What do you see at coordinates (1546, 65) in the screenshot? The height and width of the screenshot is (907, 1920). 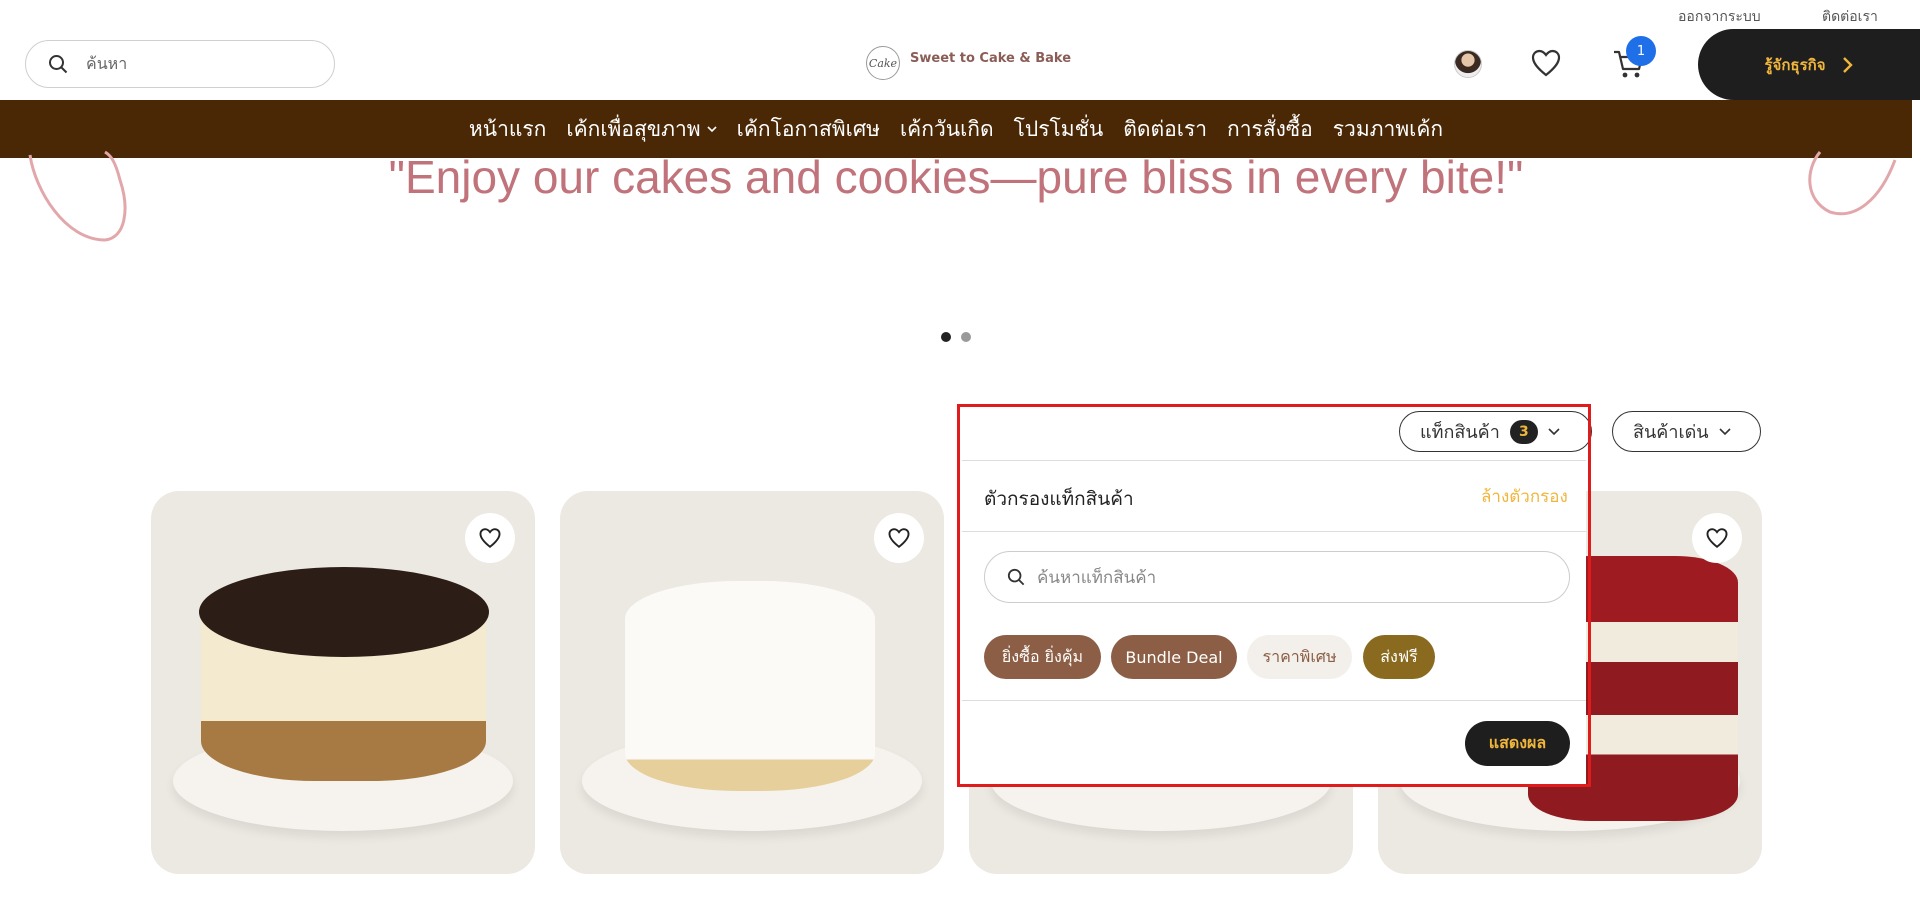 I see `wishlist-icon` at bounding box center [1546, 65].